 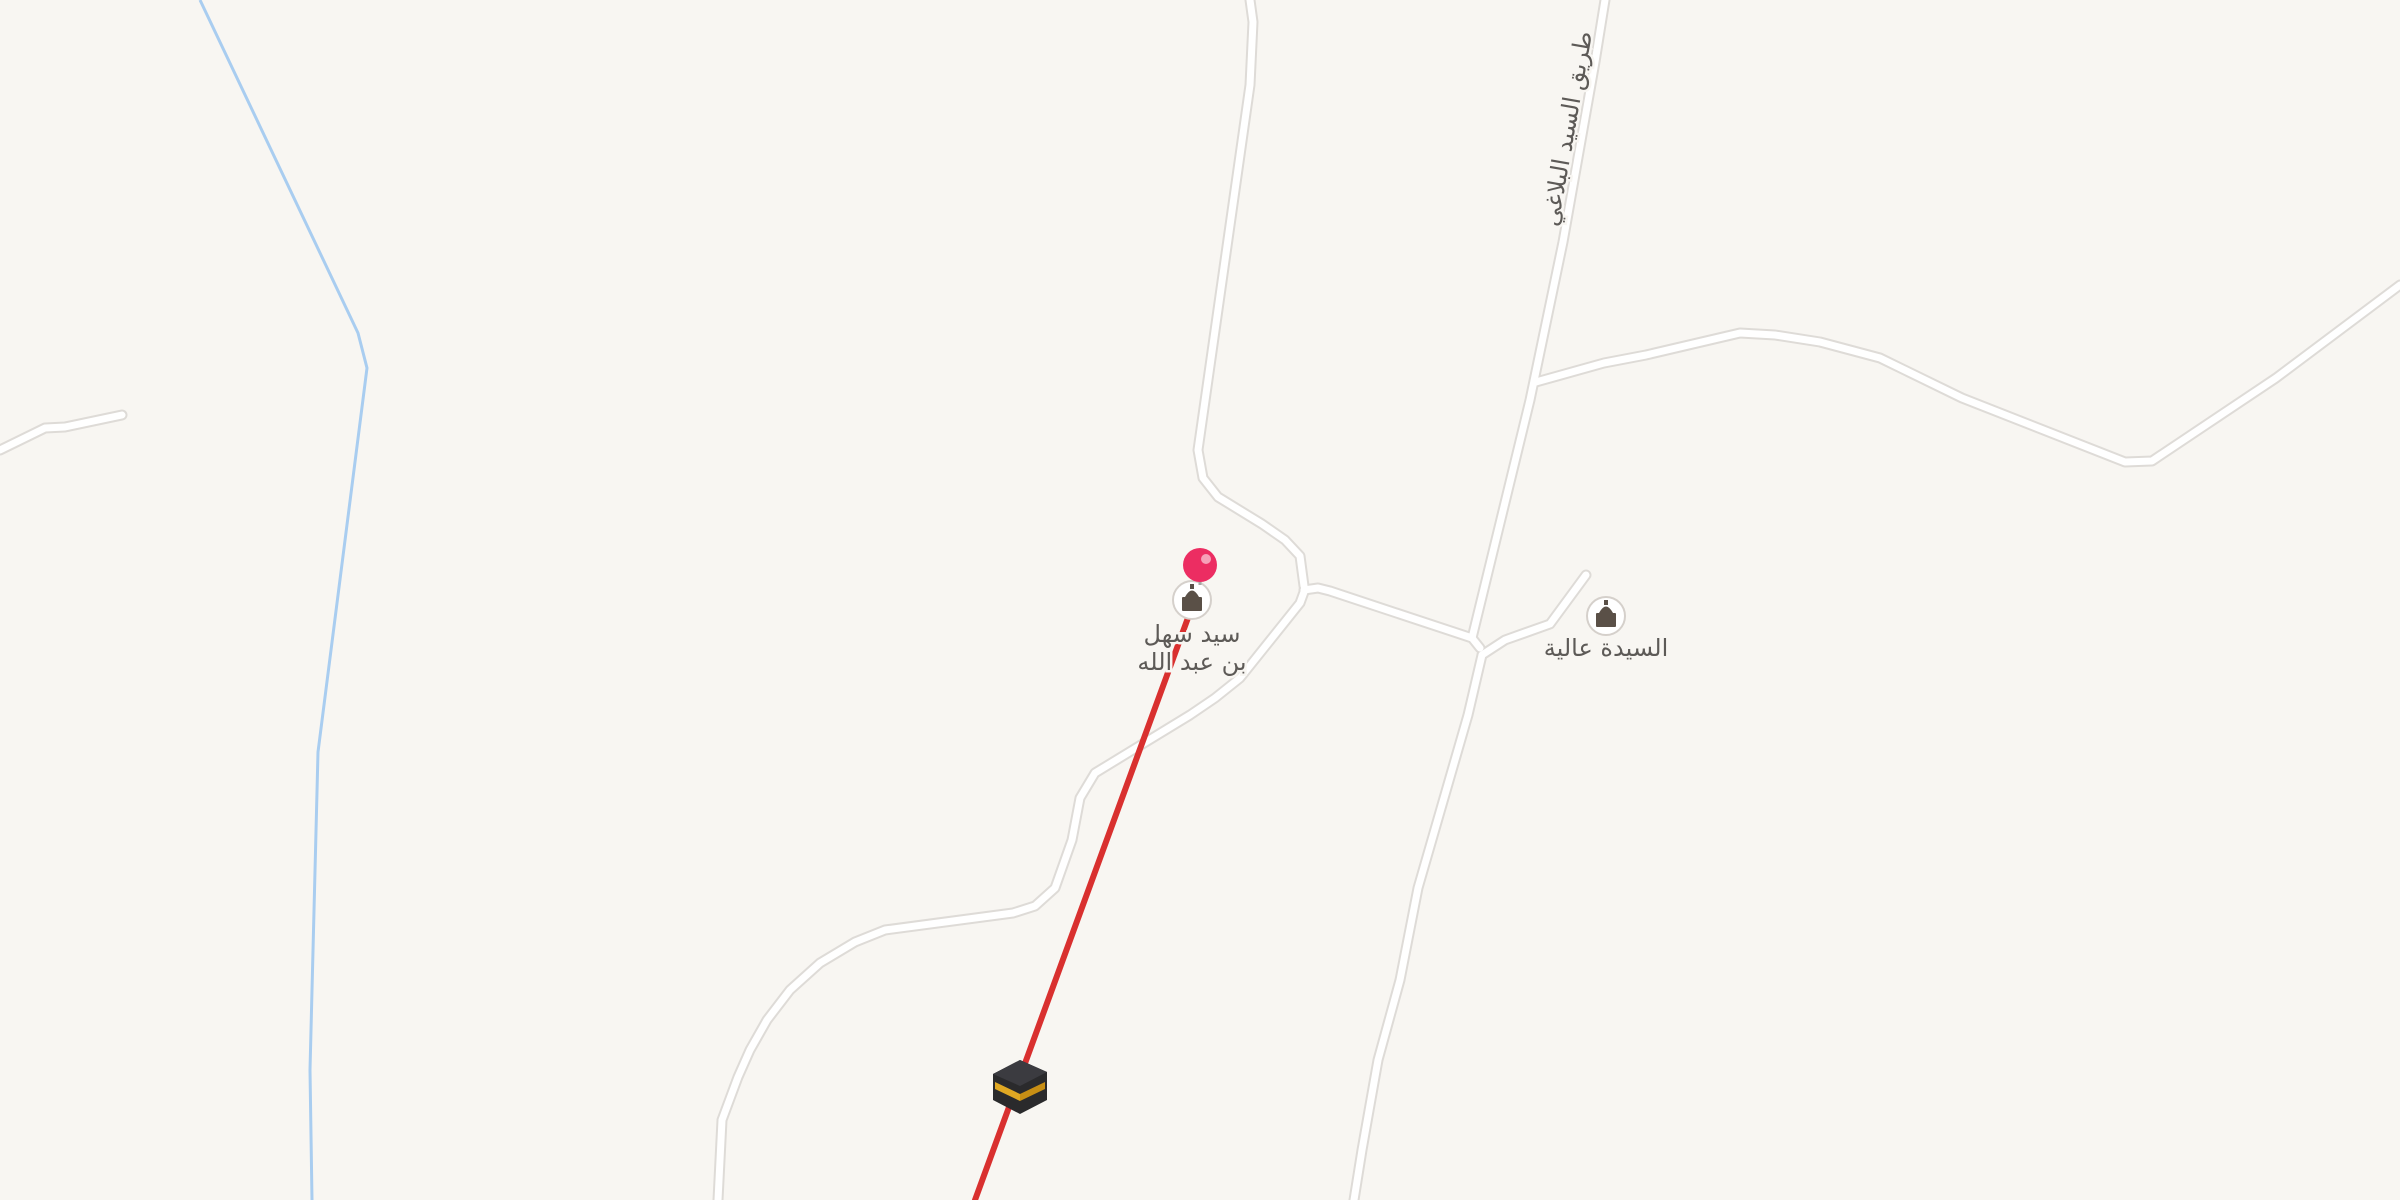 What do you see at coordinates (1191, 662) in the screenshot?
I see `poi-label-line2: بن عبد الله` at bounding box center [1191, 662].